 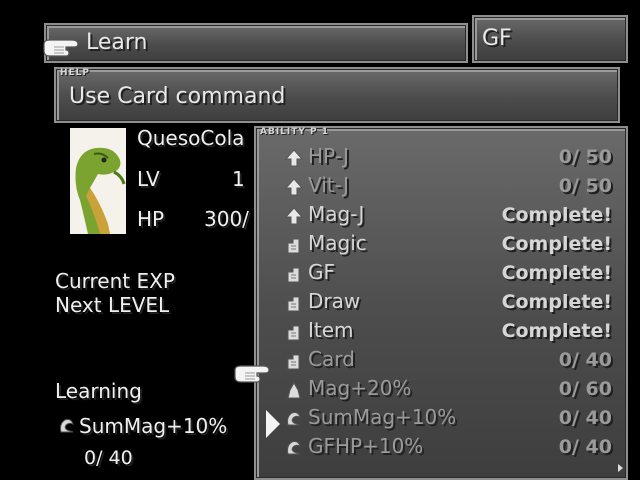 I want to click on ability-name: Item, so click(x=331, y=330).